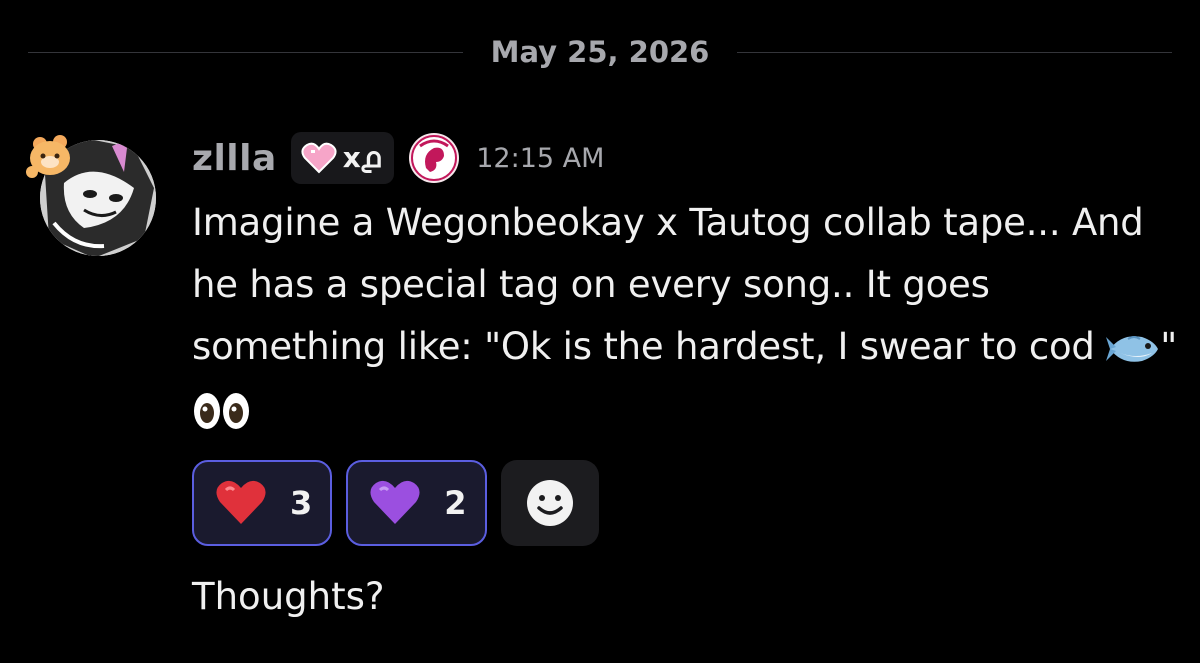 This screenshot has height=663, width=1200. I want to click on date-divider: May 25, 2026, so click(600, 52).